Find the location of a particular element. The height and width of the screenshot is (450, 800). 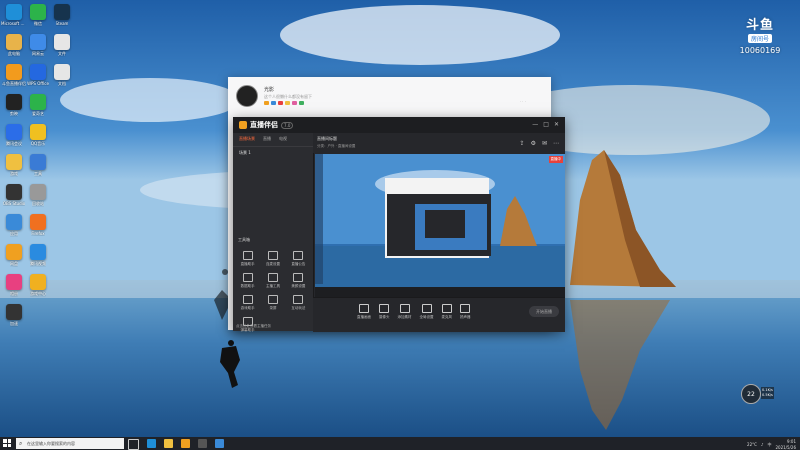

scene-item: 场景 1 is located at coordinates (273, 153).